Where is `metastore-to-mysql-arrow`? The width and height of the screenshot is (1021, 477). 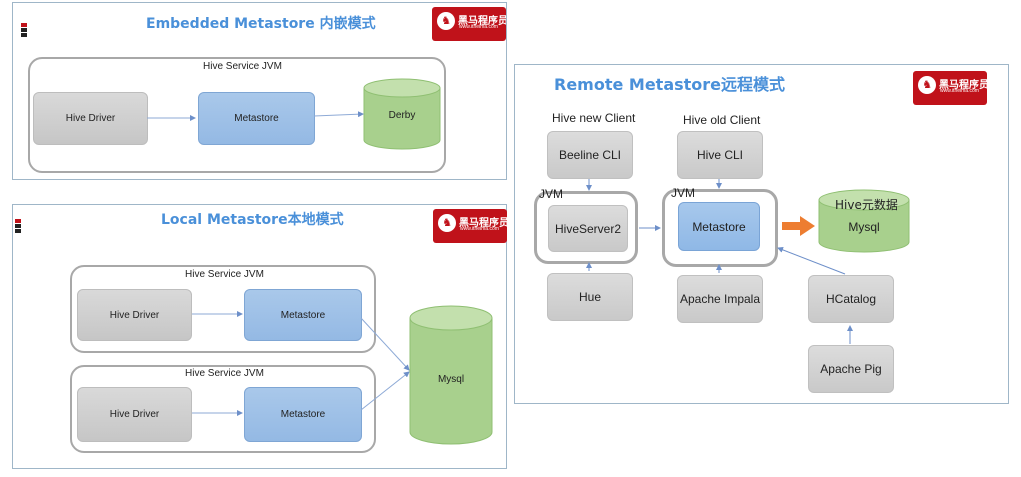
metastore-to-mysql-arrow is located at coordinates (798, 226).